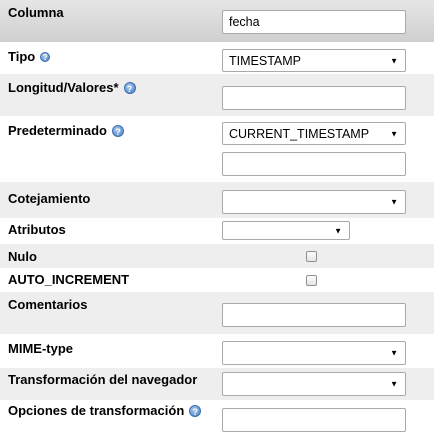 The image size is (434, 448). I want to click on type-select-value: TIMESTAMP, so click(265, 60).